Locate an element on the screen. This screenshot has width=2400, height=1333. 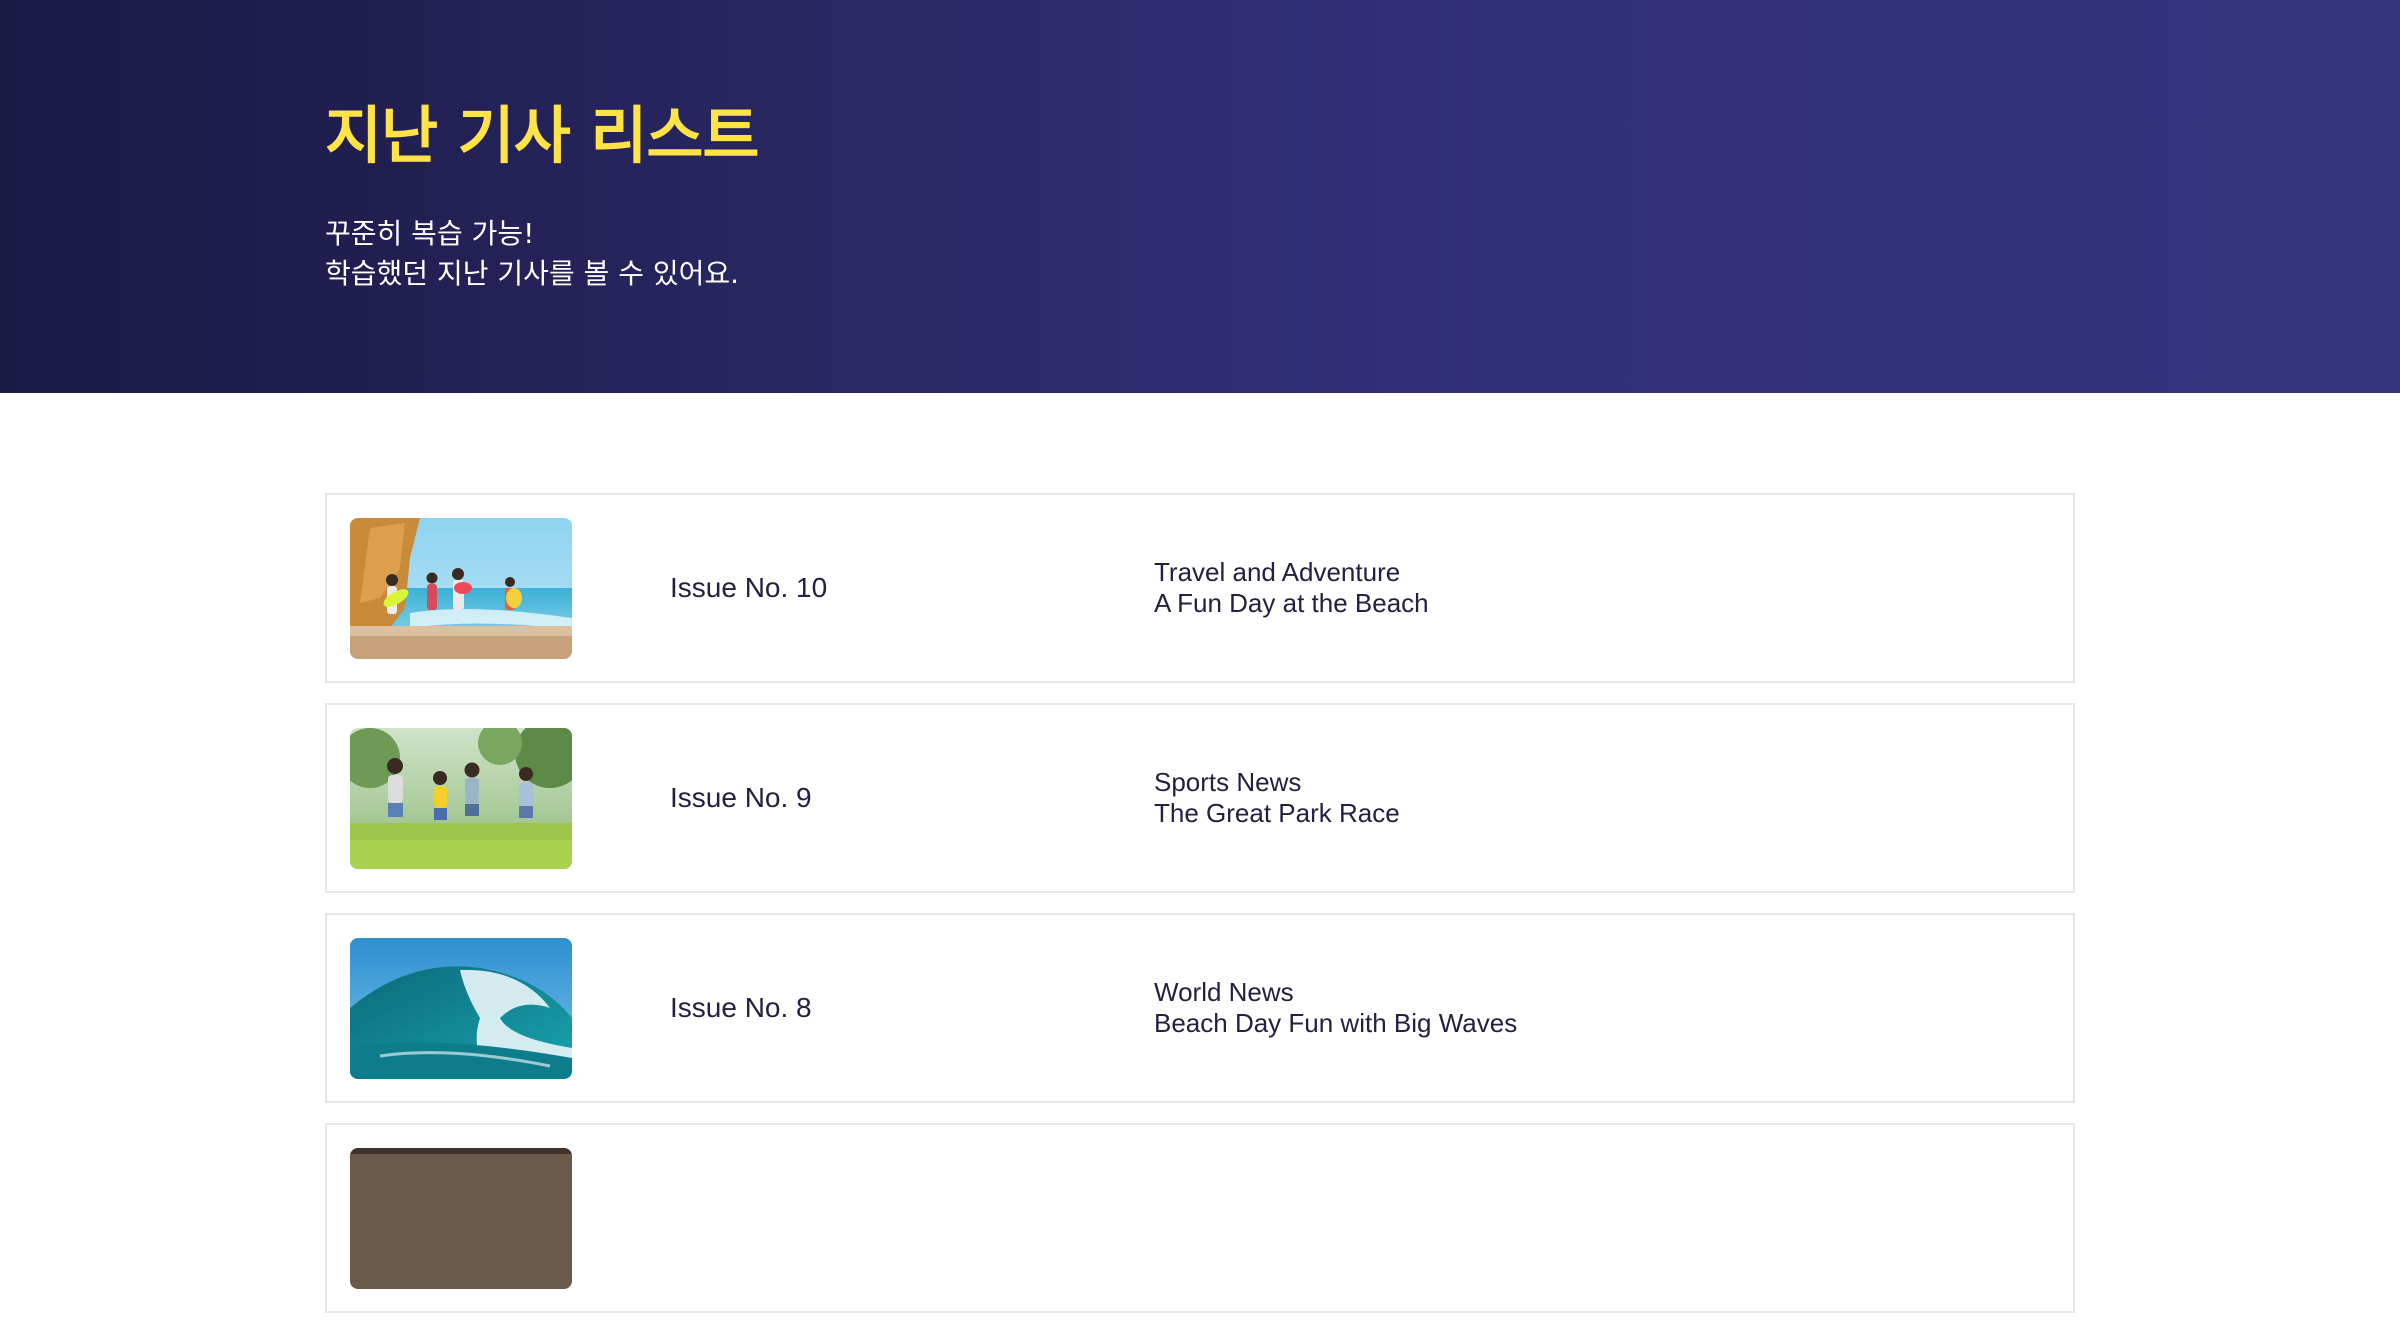
article-category: Travel and Adventure is located at coordinates (1277, 572).